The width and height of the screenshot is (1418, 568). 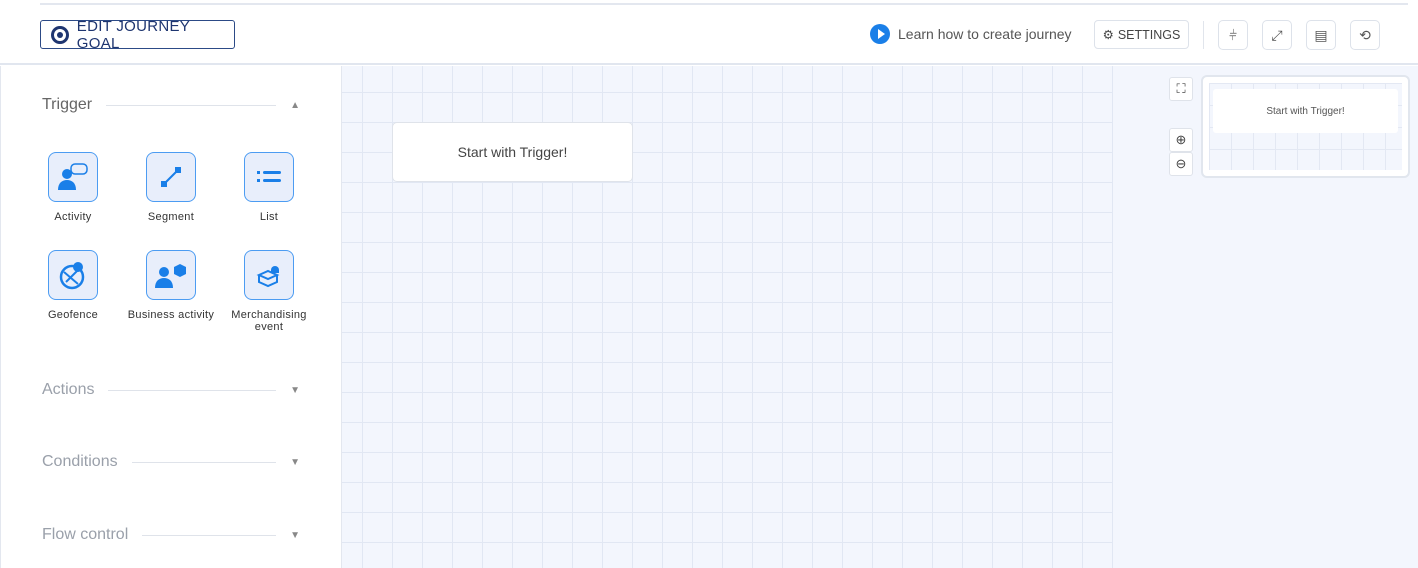 What do you see at coordinates (68, 389) in the screenshot?
I see `section-title: Actions` at bounding box center [68, 389].